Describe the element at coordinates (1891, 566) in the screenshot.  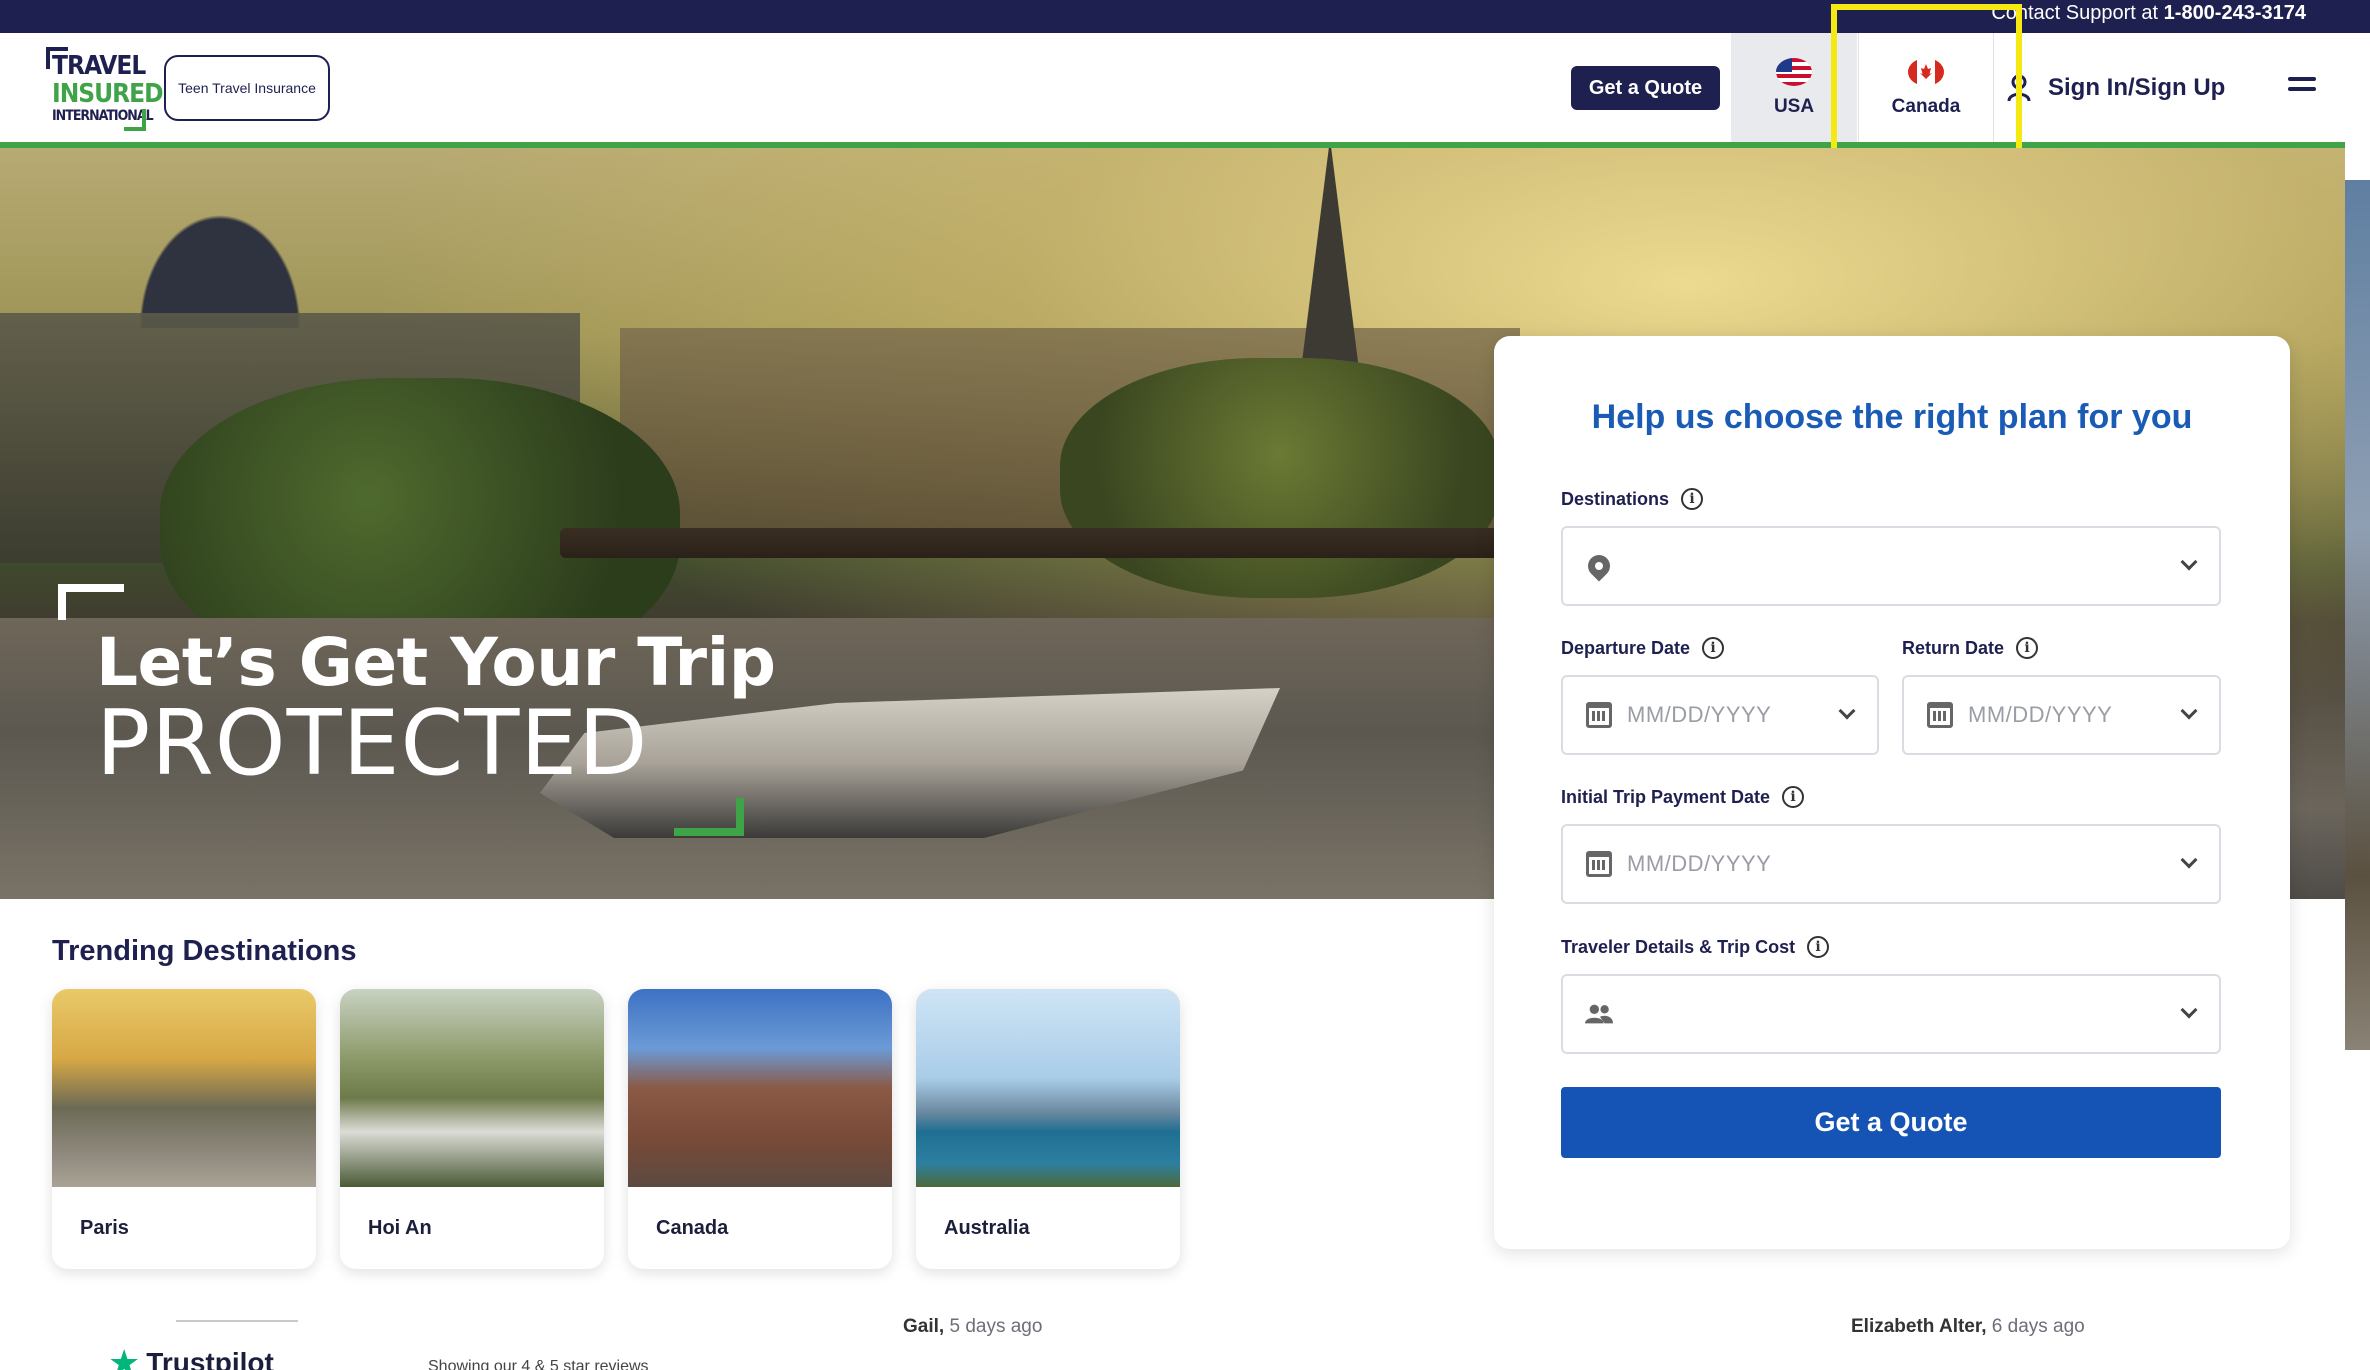
I see `destinations-select` at that location.